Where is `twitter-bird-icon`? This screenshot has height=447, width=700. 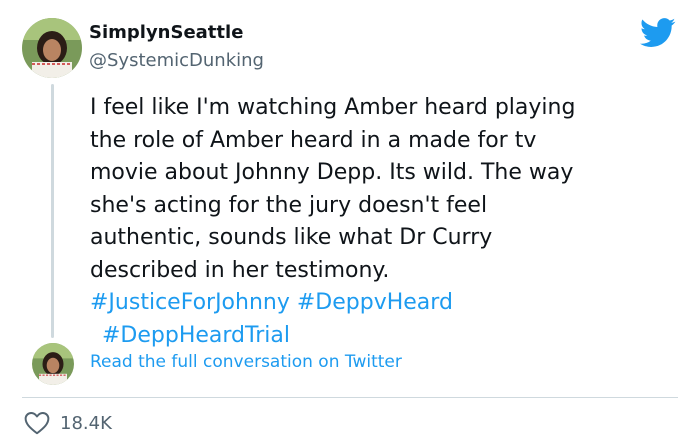
twitter-bird-icon is located at coordinates (658, 33).